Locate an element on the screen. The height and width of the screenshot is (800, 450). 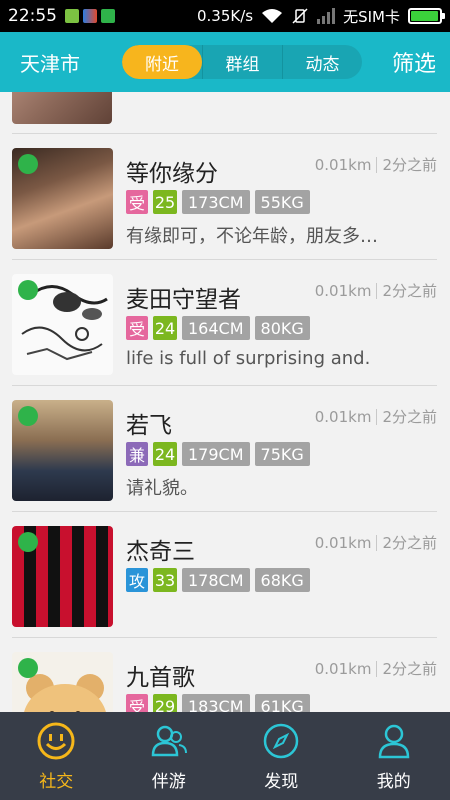
nav-social: 社交 is located at coordinates (56, 756).